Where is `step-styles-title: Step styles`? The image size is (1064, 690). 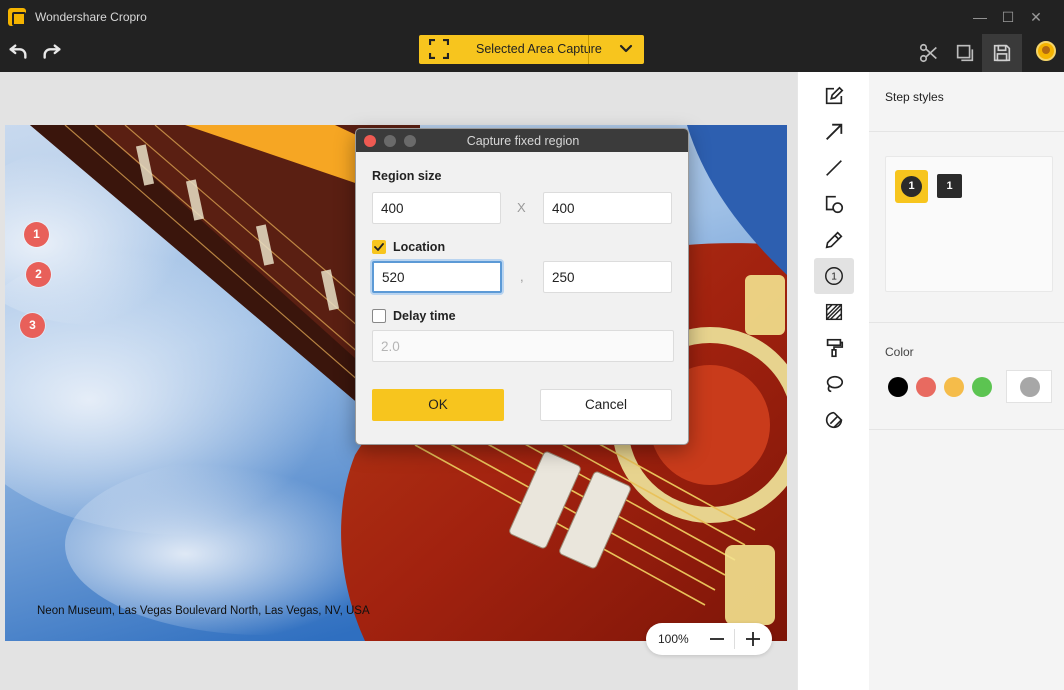
step-styles-title: Step styles is located at coordinates (914, 97).